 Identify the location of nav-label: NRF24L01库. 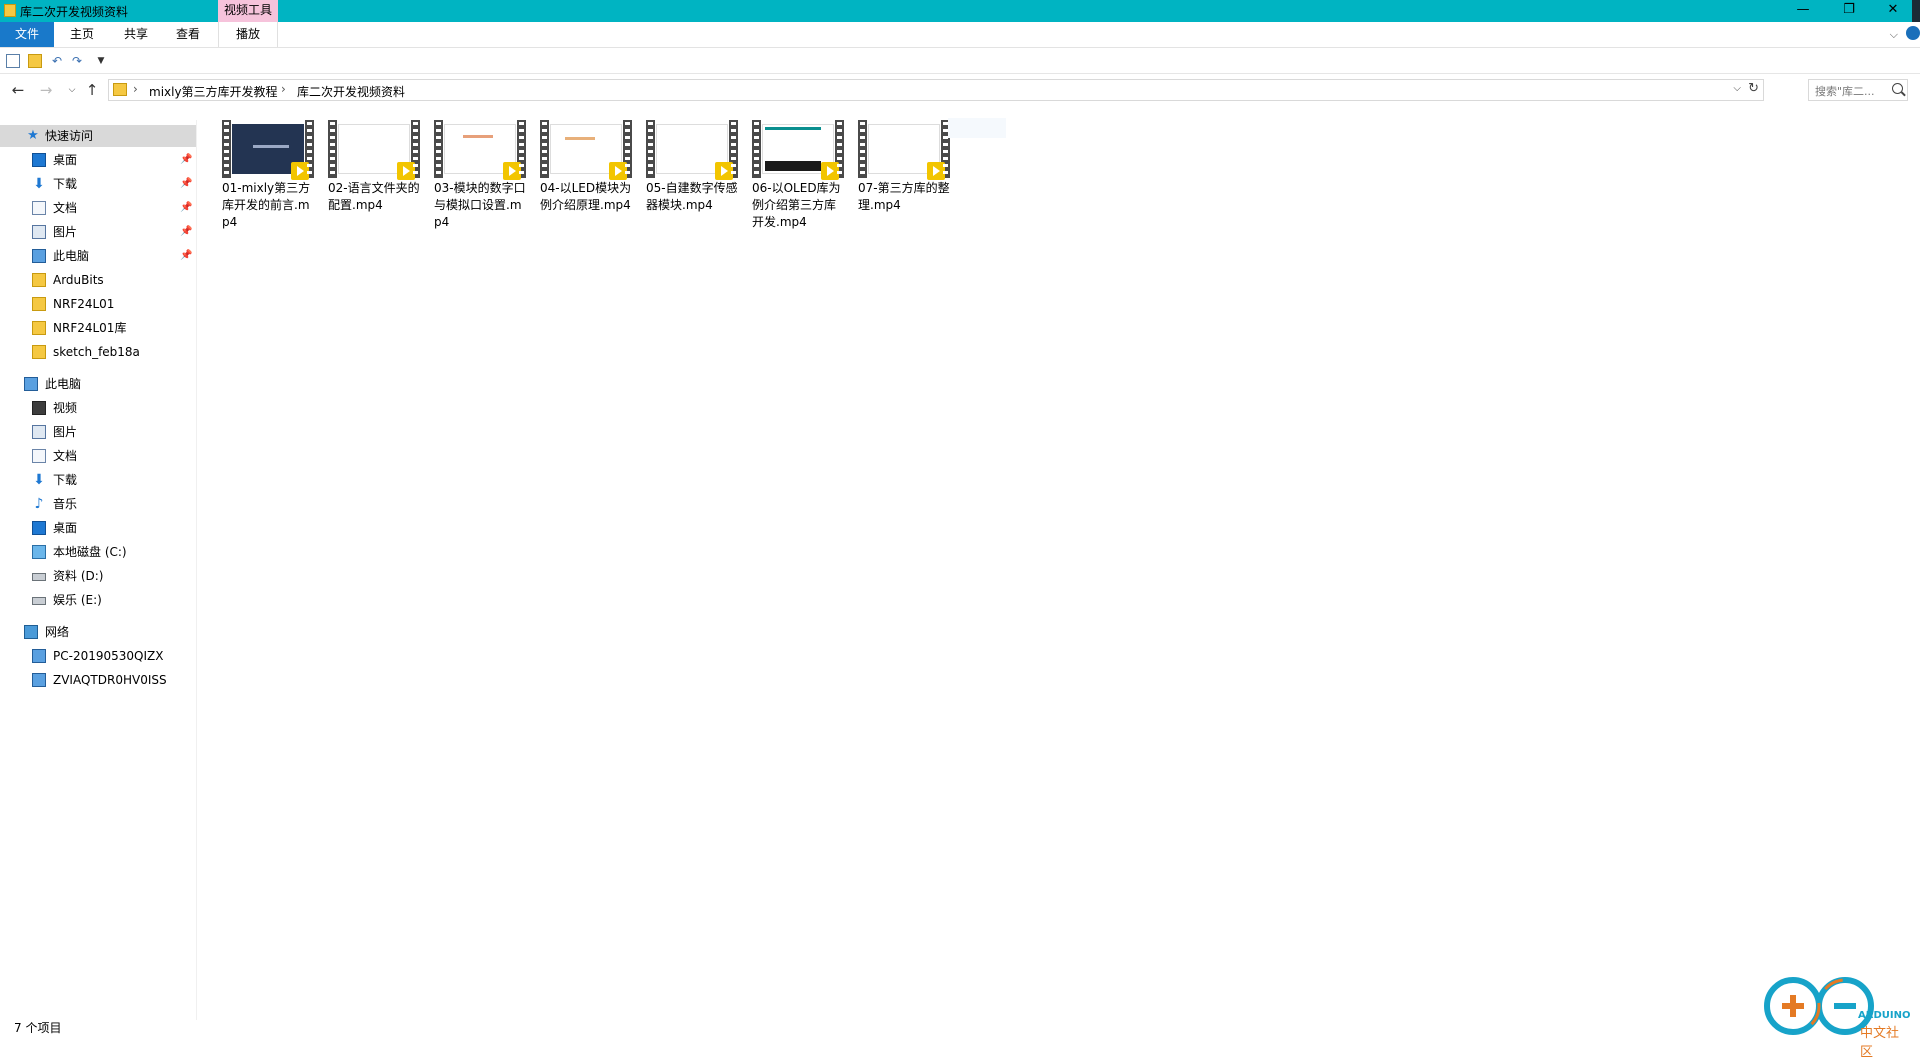
(90, 328).